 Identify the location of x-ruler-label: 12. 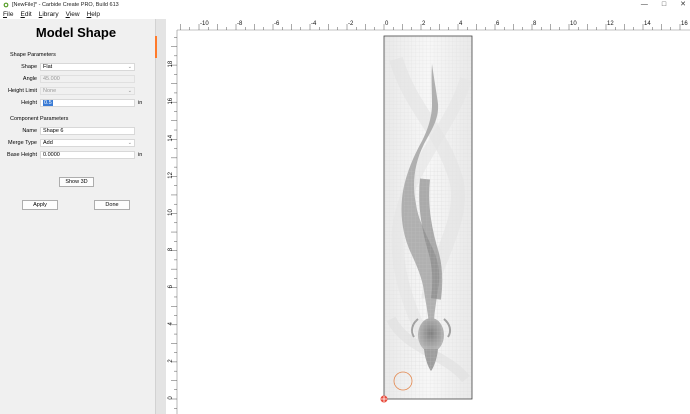
(610, 24).